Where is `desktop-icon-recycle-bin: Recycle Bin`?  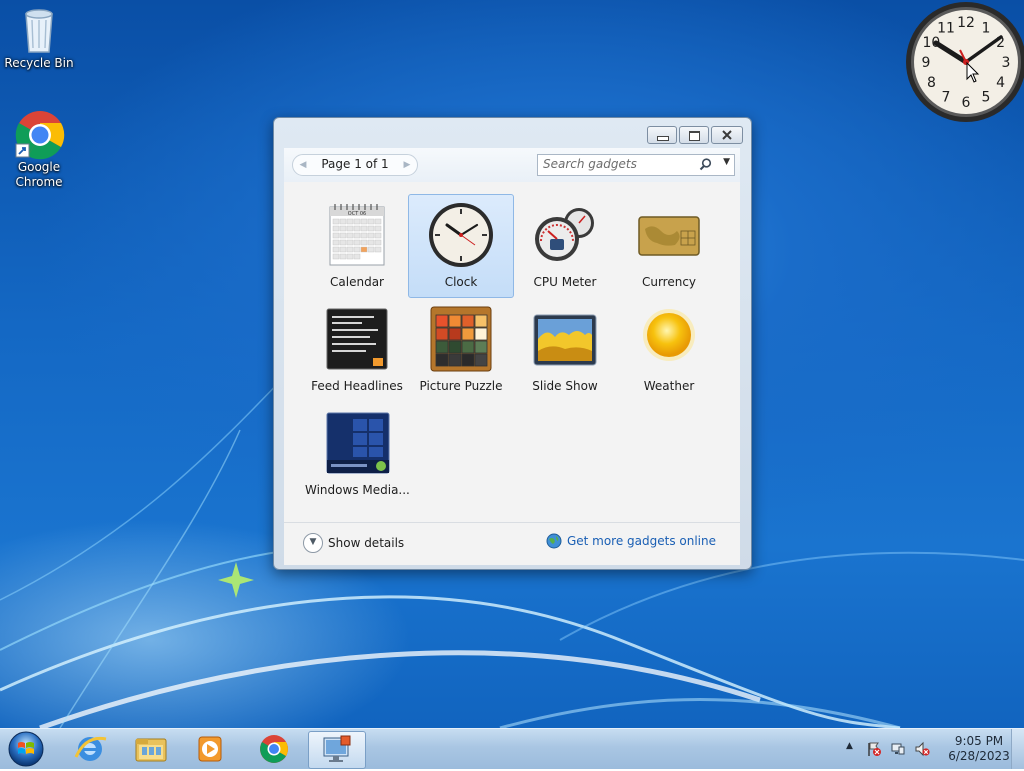
desktop-icon-recycle-bin: Recycle Bin is located at coordinates (39, 38).